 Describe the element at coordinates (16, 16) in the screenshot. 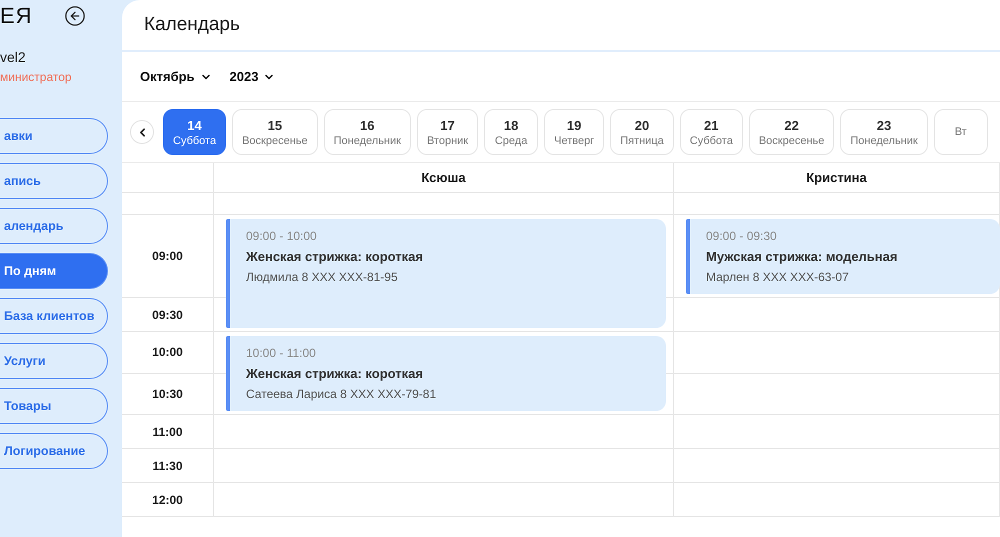

I see `logo-text: ЕЯ` at that location.